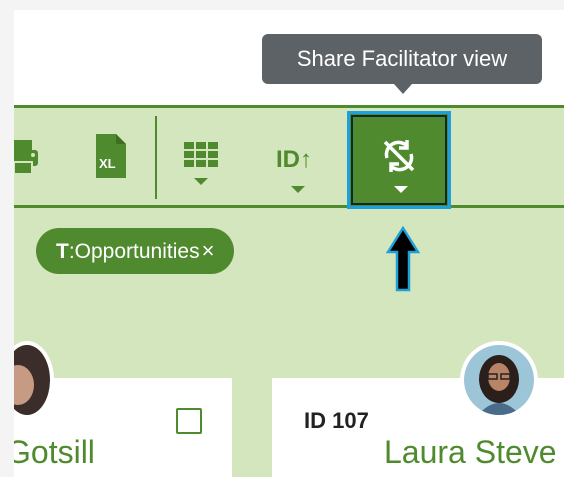  What do you see at coordinates (294, 159) in the screenshot?
I see `sort-label: ID↑` at bounding box center [294, 159].